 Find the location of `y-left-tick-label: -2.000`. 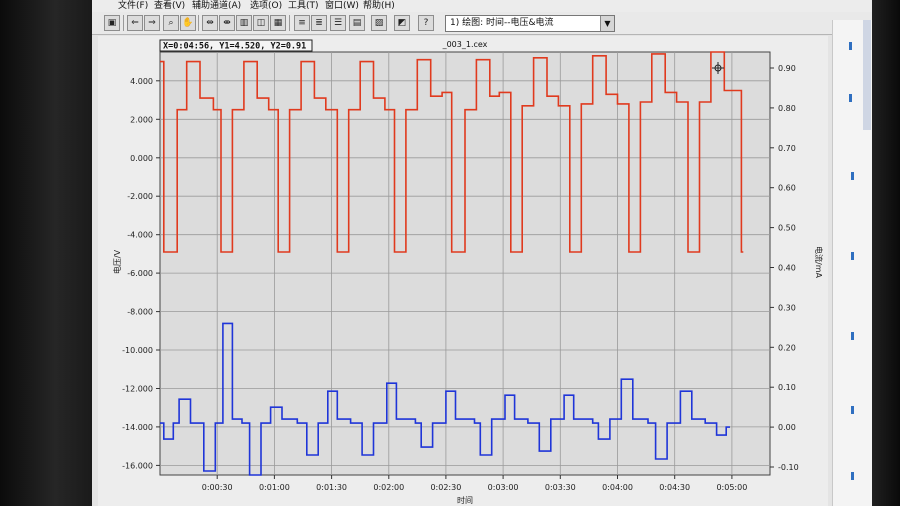

y-left-tick-label: -2.000 is located at coordinates (140, 196).